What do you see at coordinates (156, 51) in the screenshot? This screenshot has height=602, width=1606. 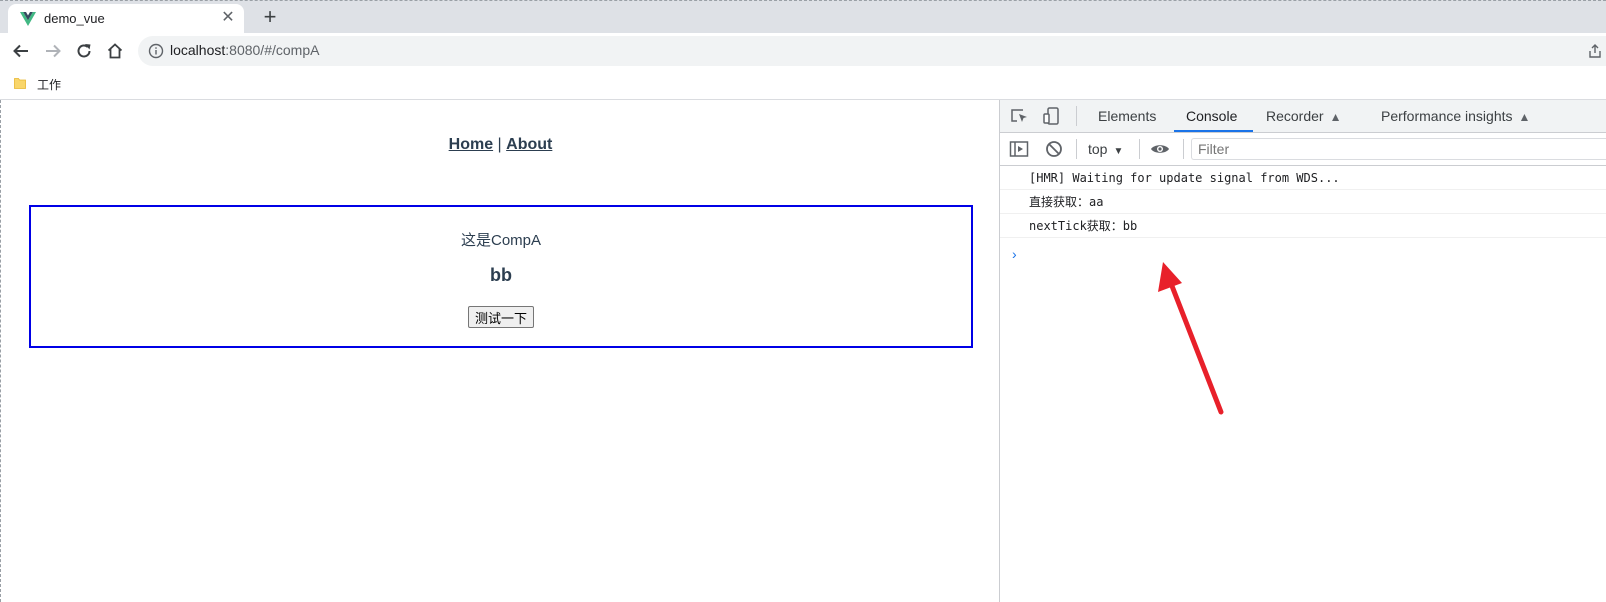 I see `site-info-icon` at bounding box center [156, 51].